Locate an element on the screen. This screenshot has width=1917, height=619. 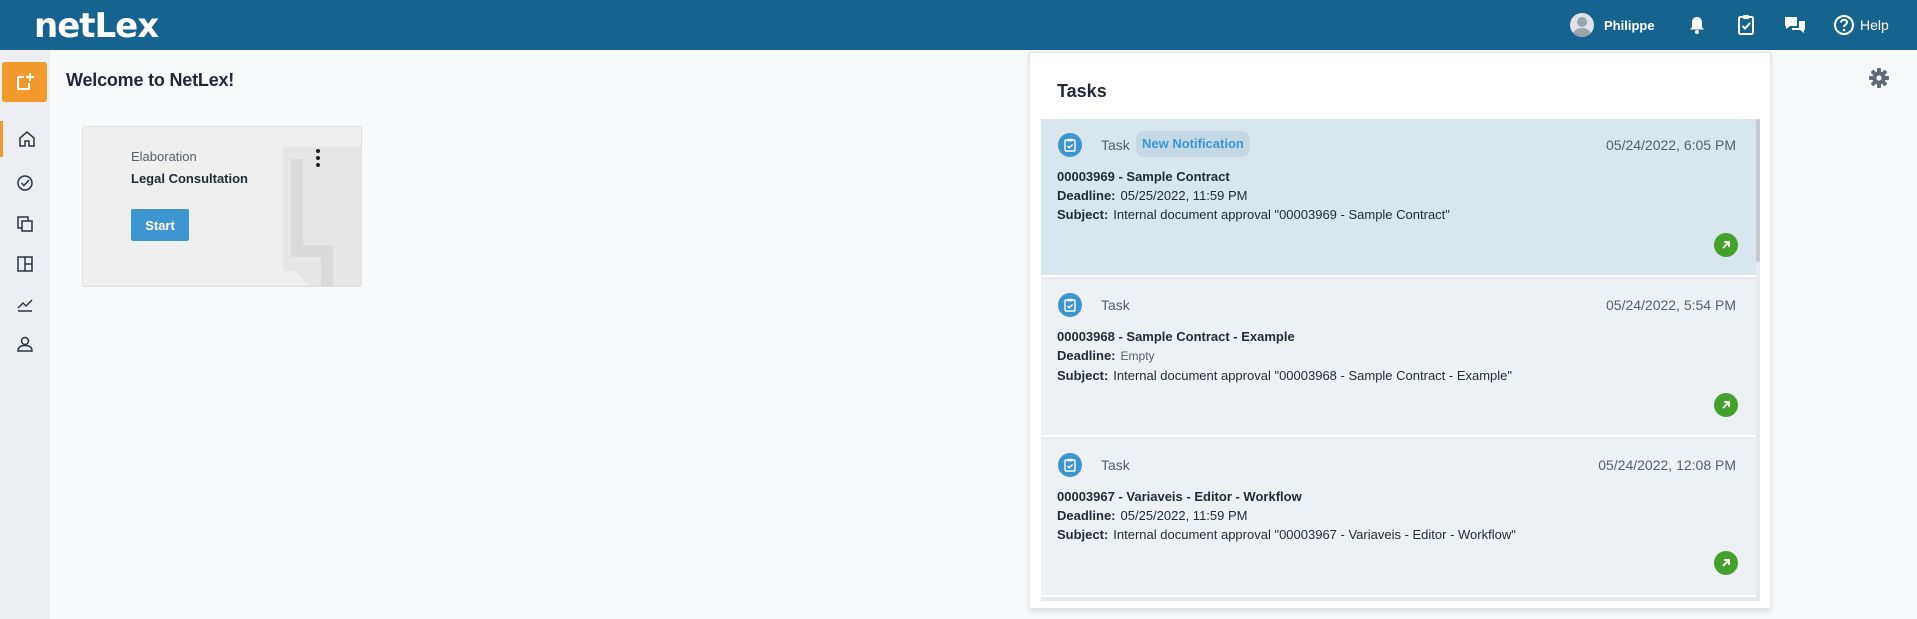
new-document-button is located at coordinates (24, 82).